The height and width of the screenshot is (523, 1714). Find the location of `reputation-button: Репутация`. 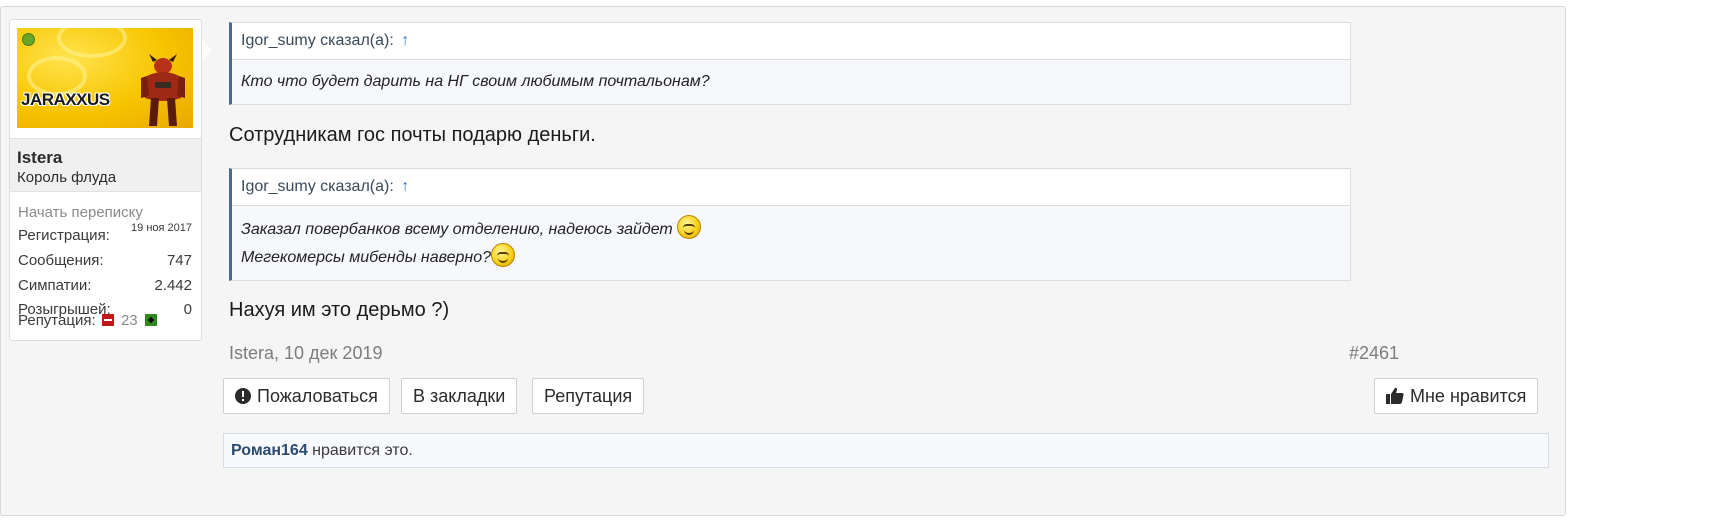

reputation-button: Репутация is located at coordinates (588, 396).